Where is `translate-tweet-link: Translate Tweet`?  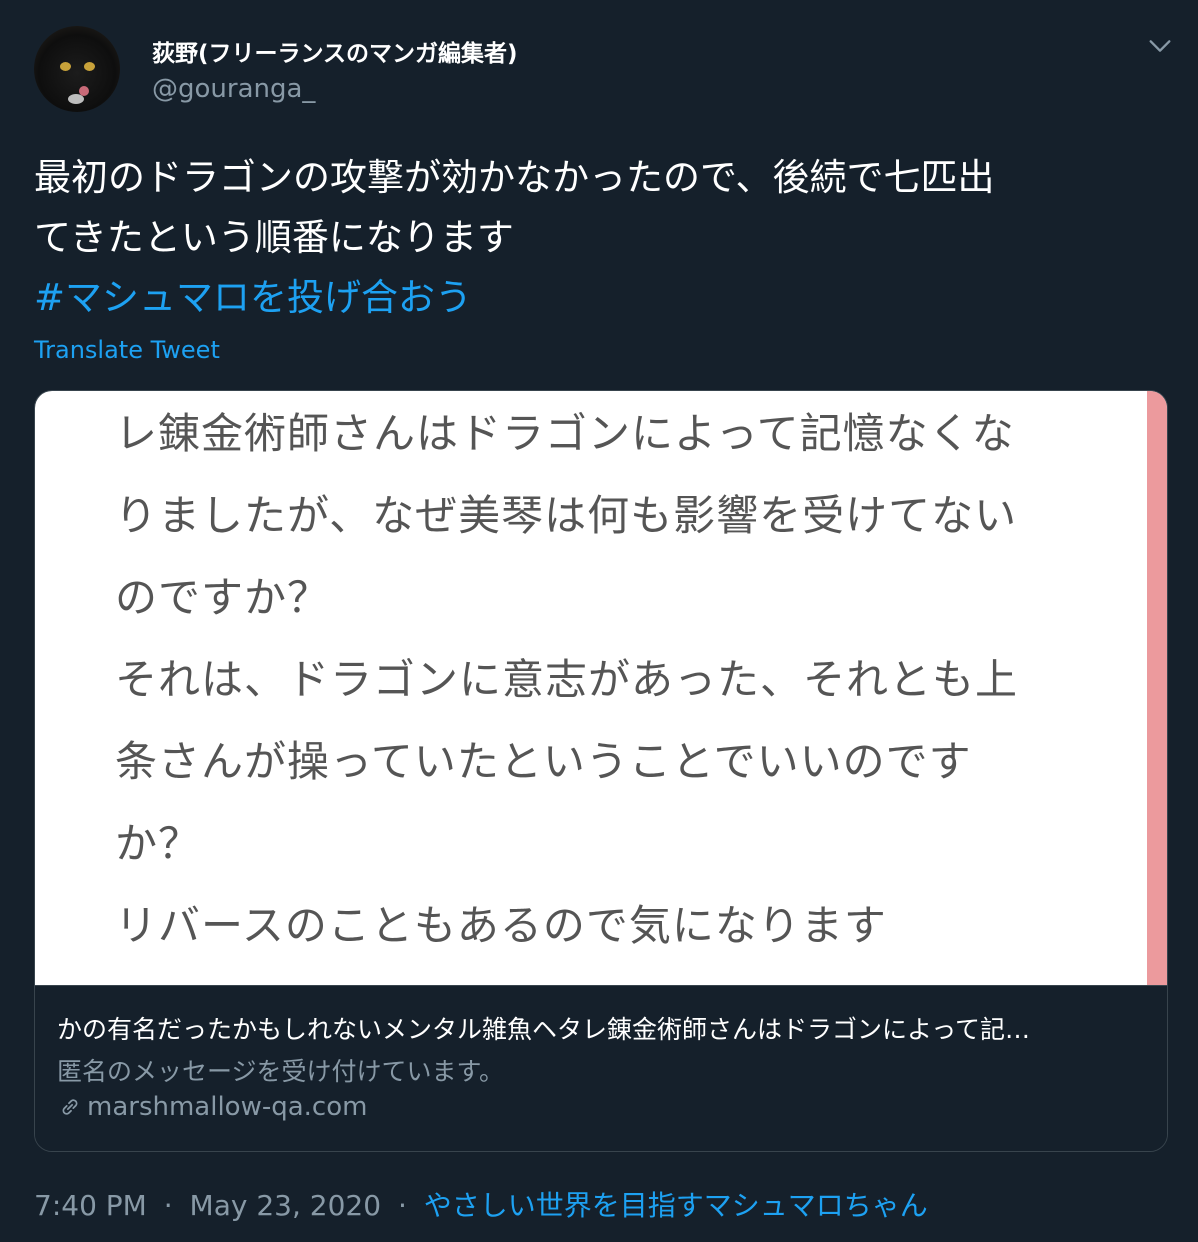
translate-tweet-link: Translate Tweet is located at coordinates (127, 350).